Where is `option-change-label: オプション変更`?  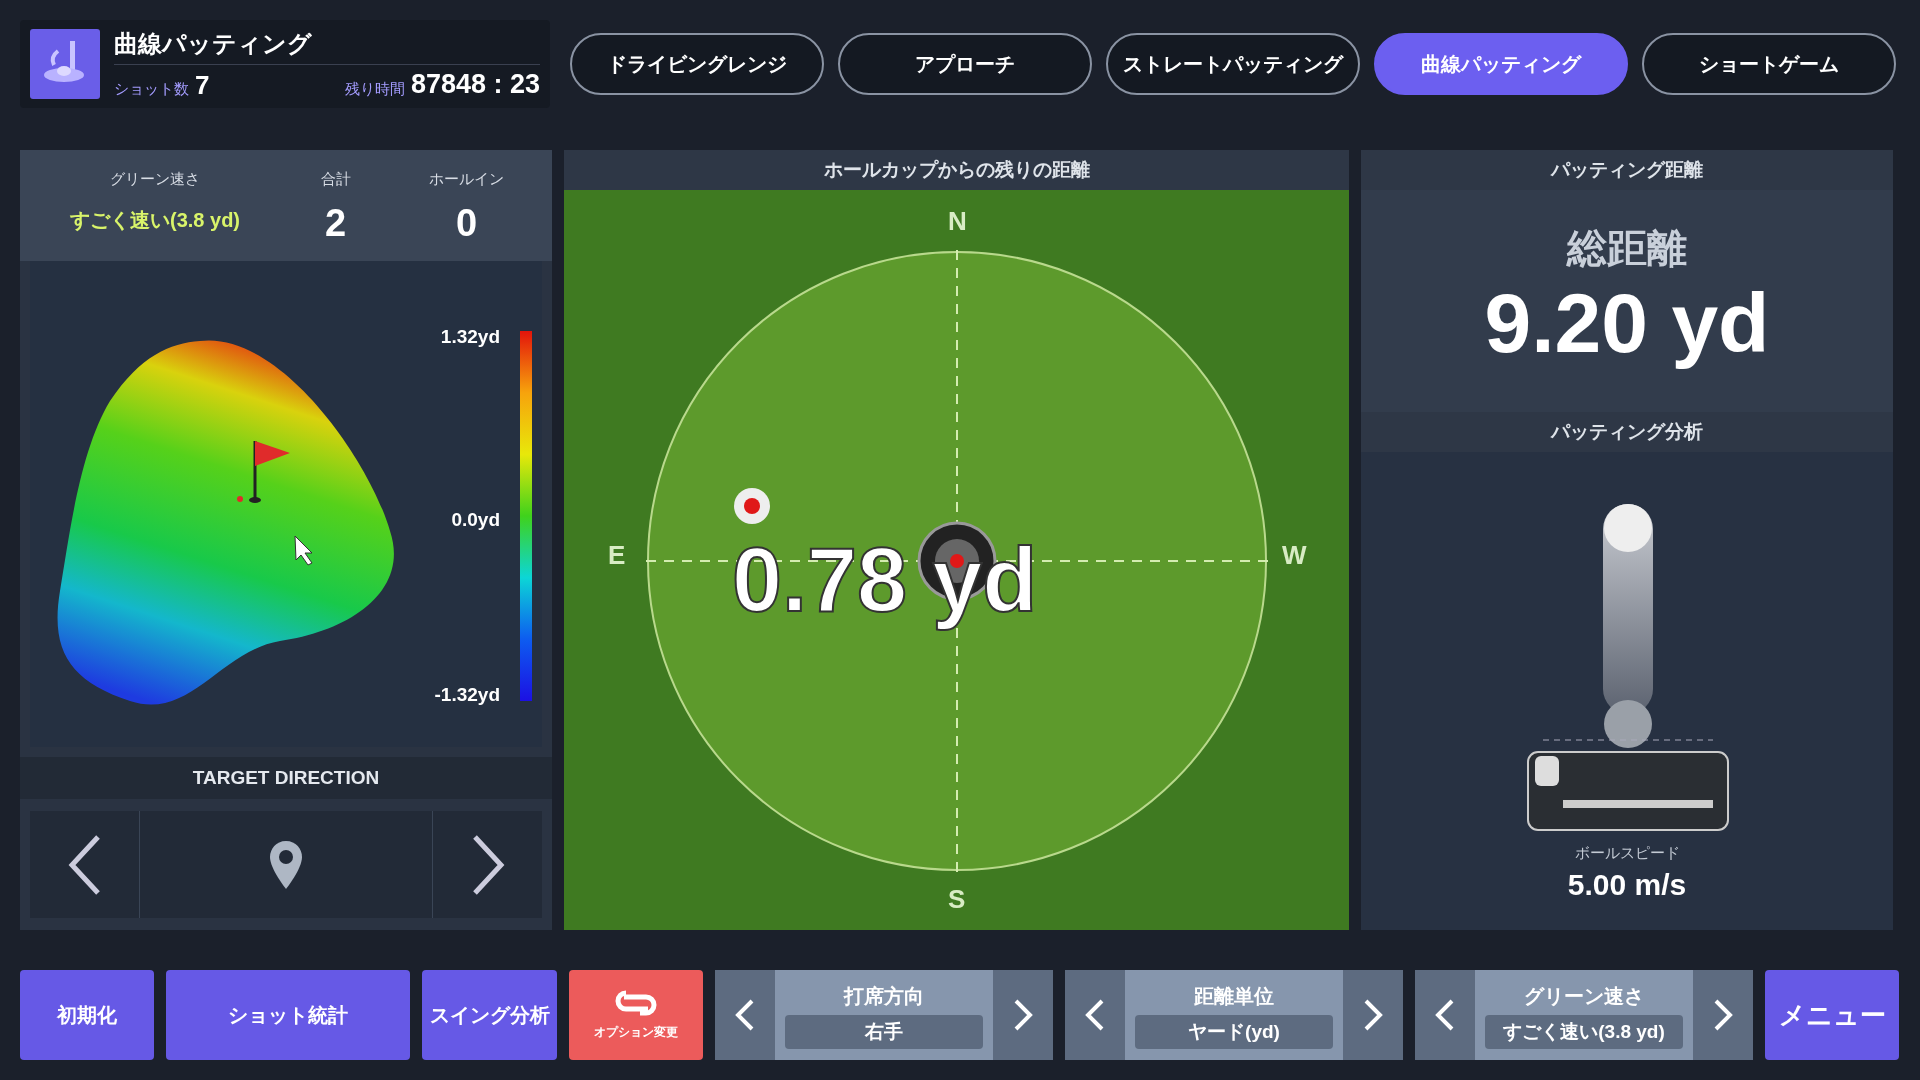
option-change-label: オプション変更 is located at coordinates (636, 1032).